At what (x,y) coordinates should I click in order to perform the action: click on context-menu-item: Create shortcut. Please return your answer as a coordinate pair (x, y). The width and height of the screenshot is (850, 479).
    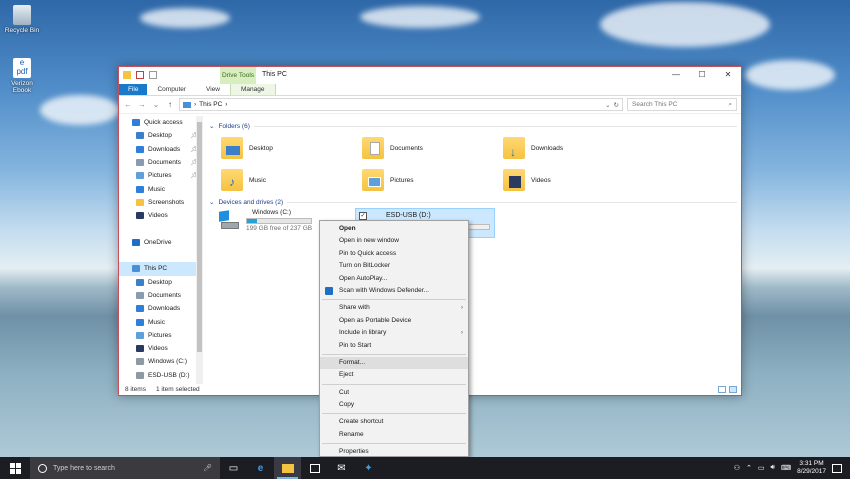
    Looking at the image, I should click on (394, 422).